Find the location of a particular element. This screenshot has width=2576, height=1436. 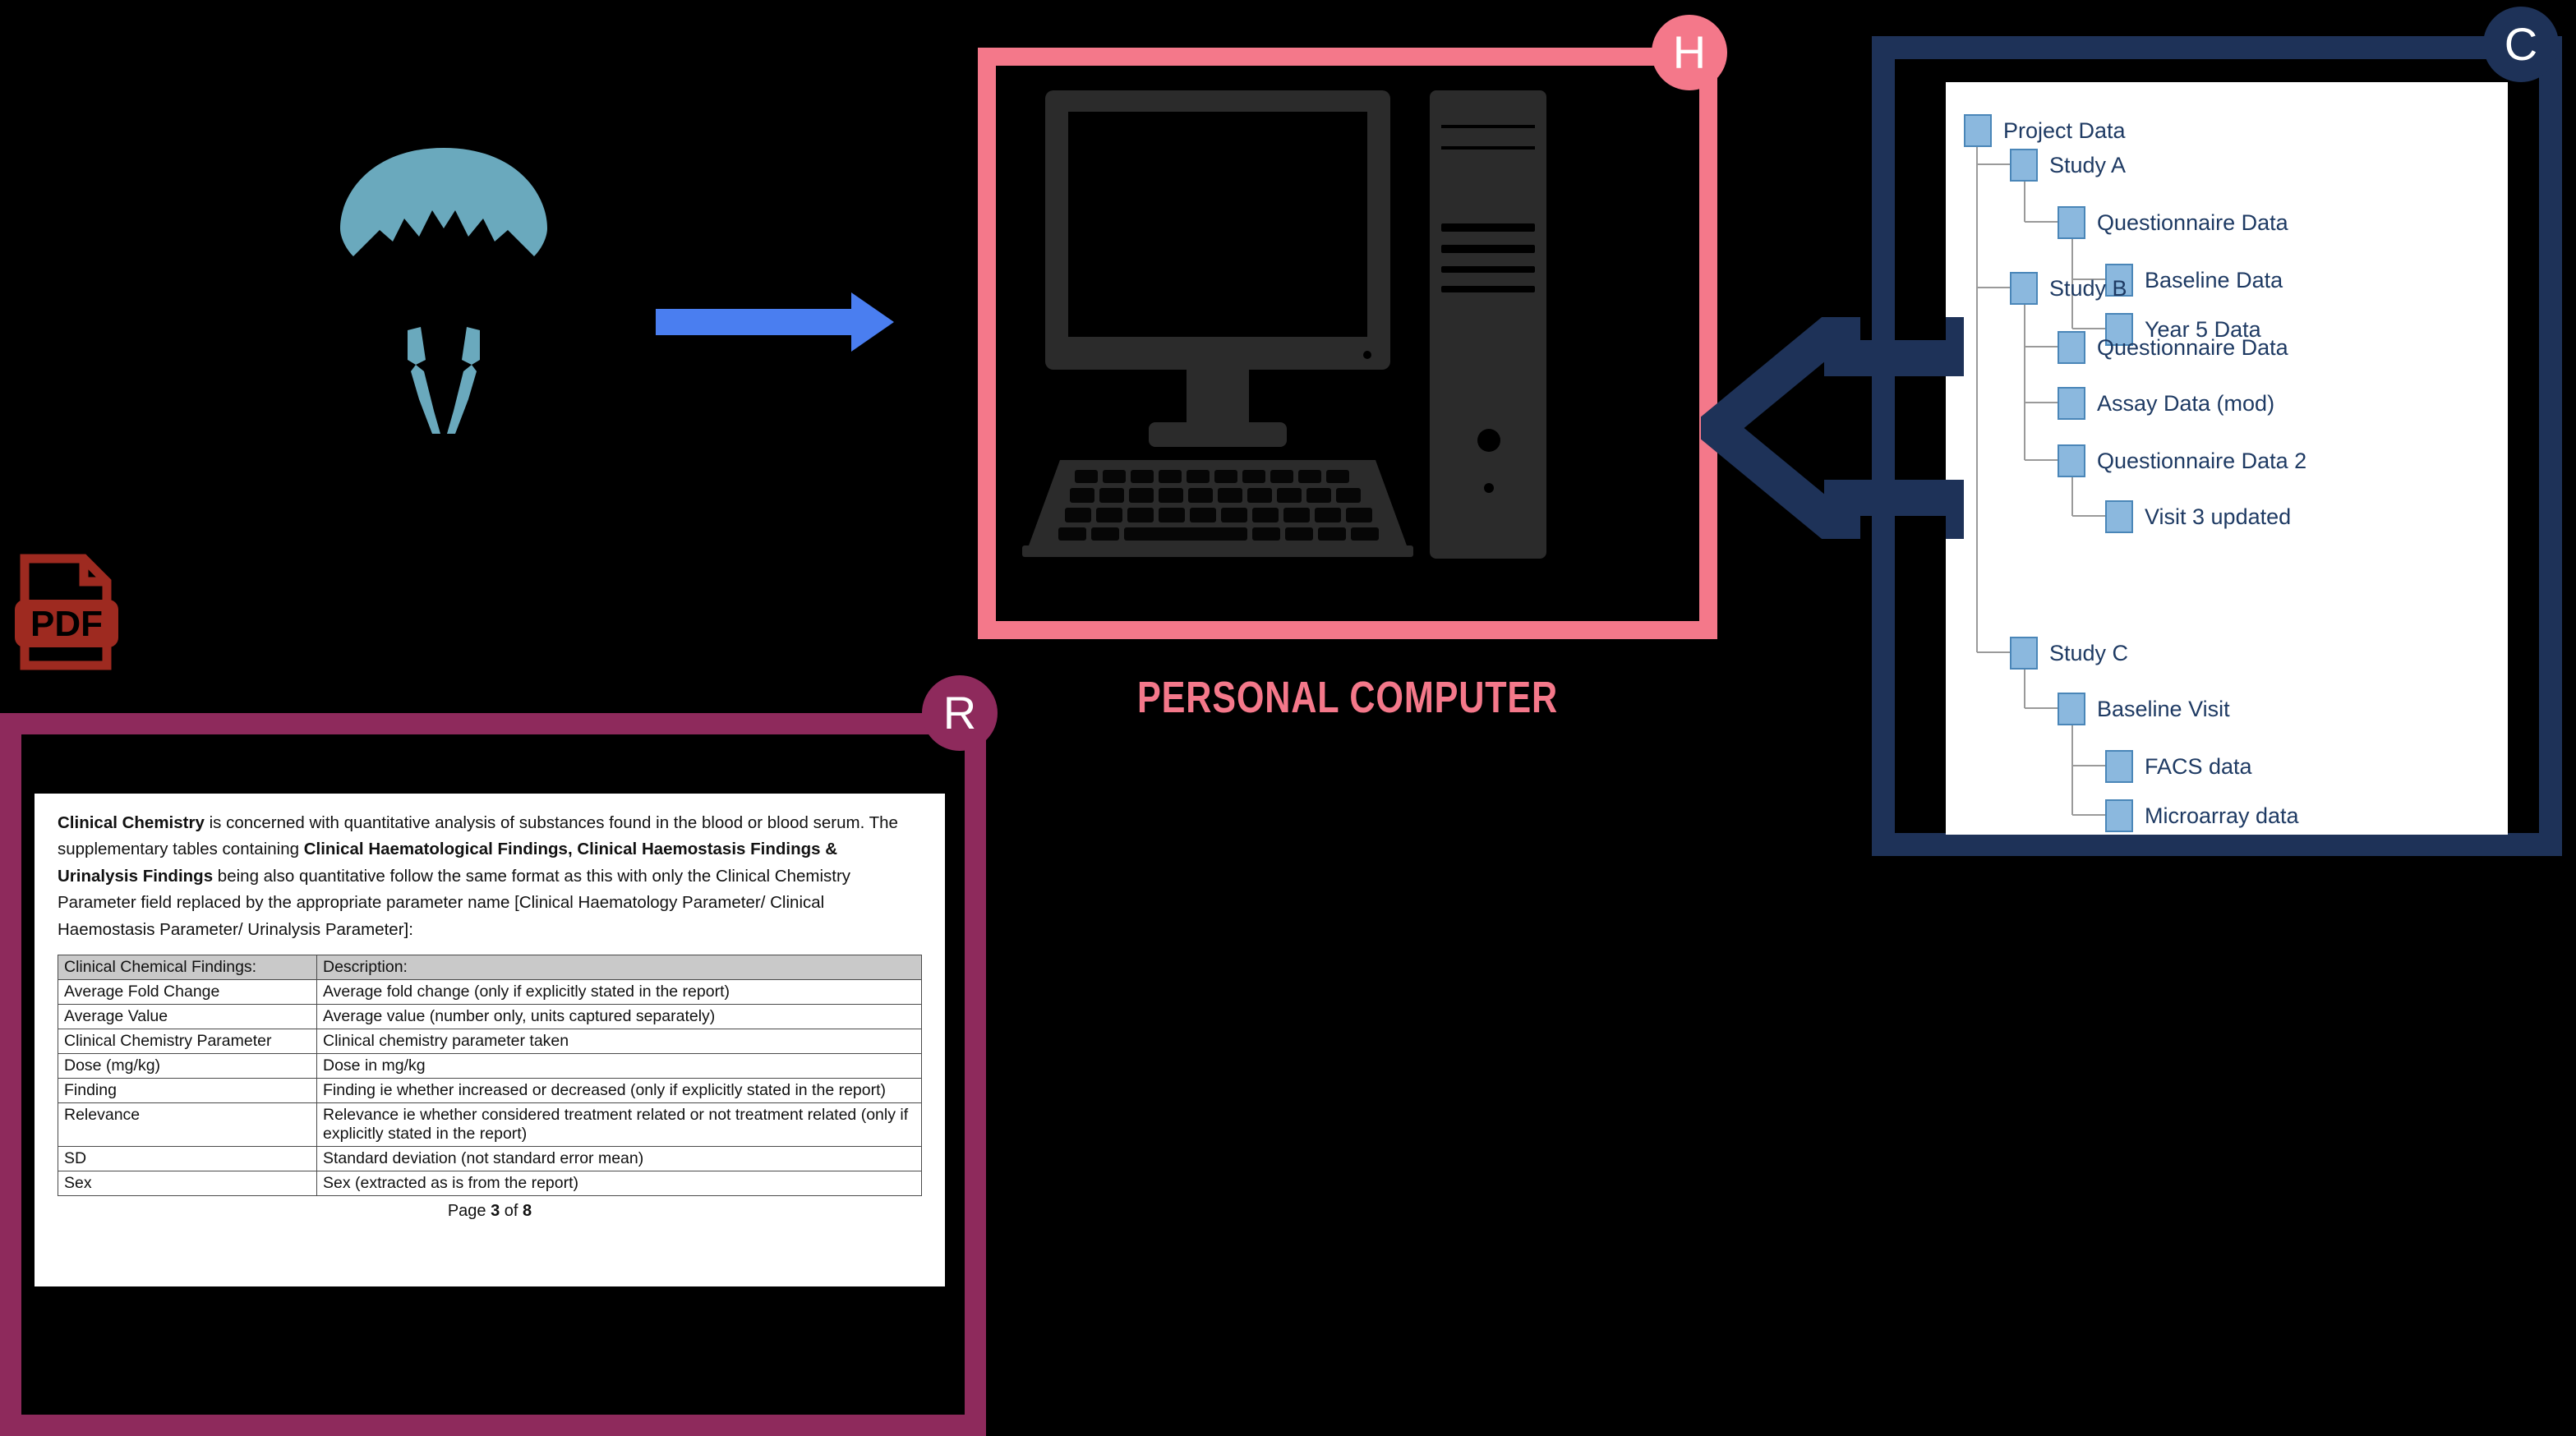

personal-computer-panel is located at coordinates (1347, 344).